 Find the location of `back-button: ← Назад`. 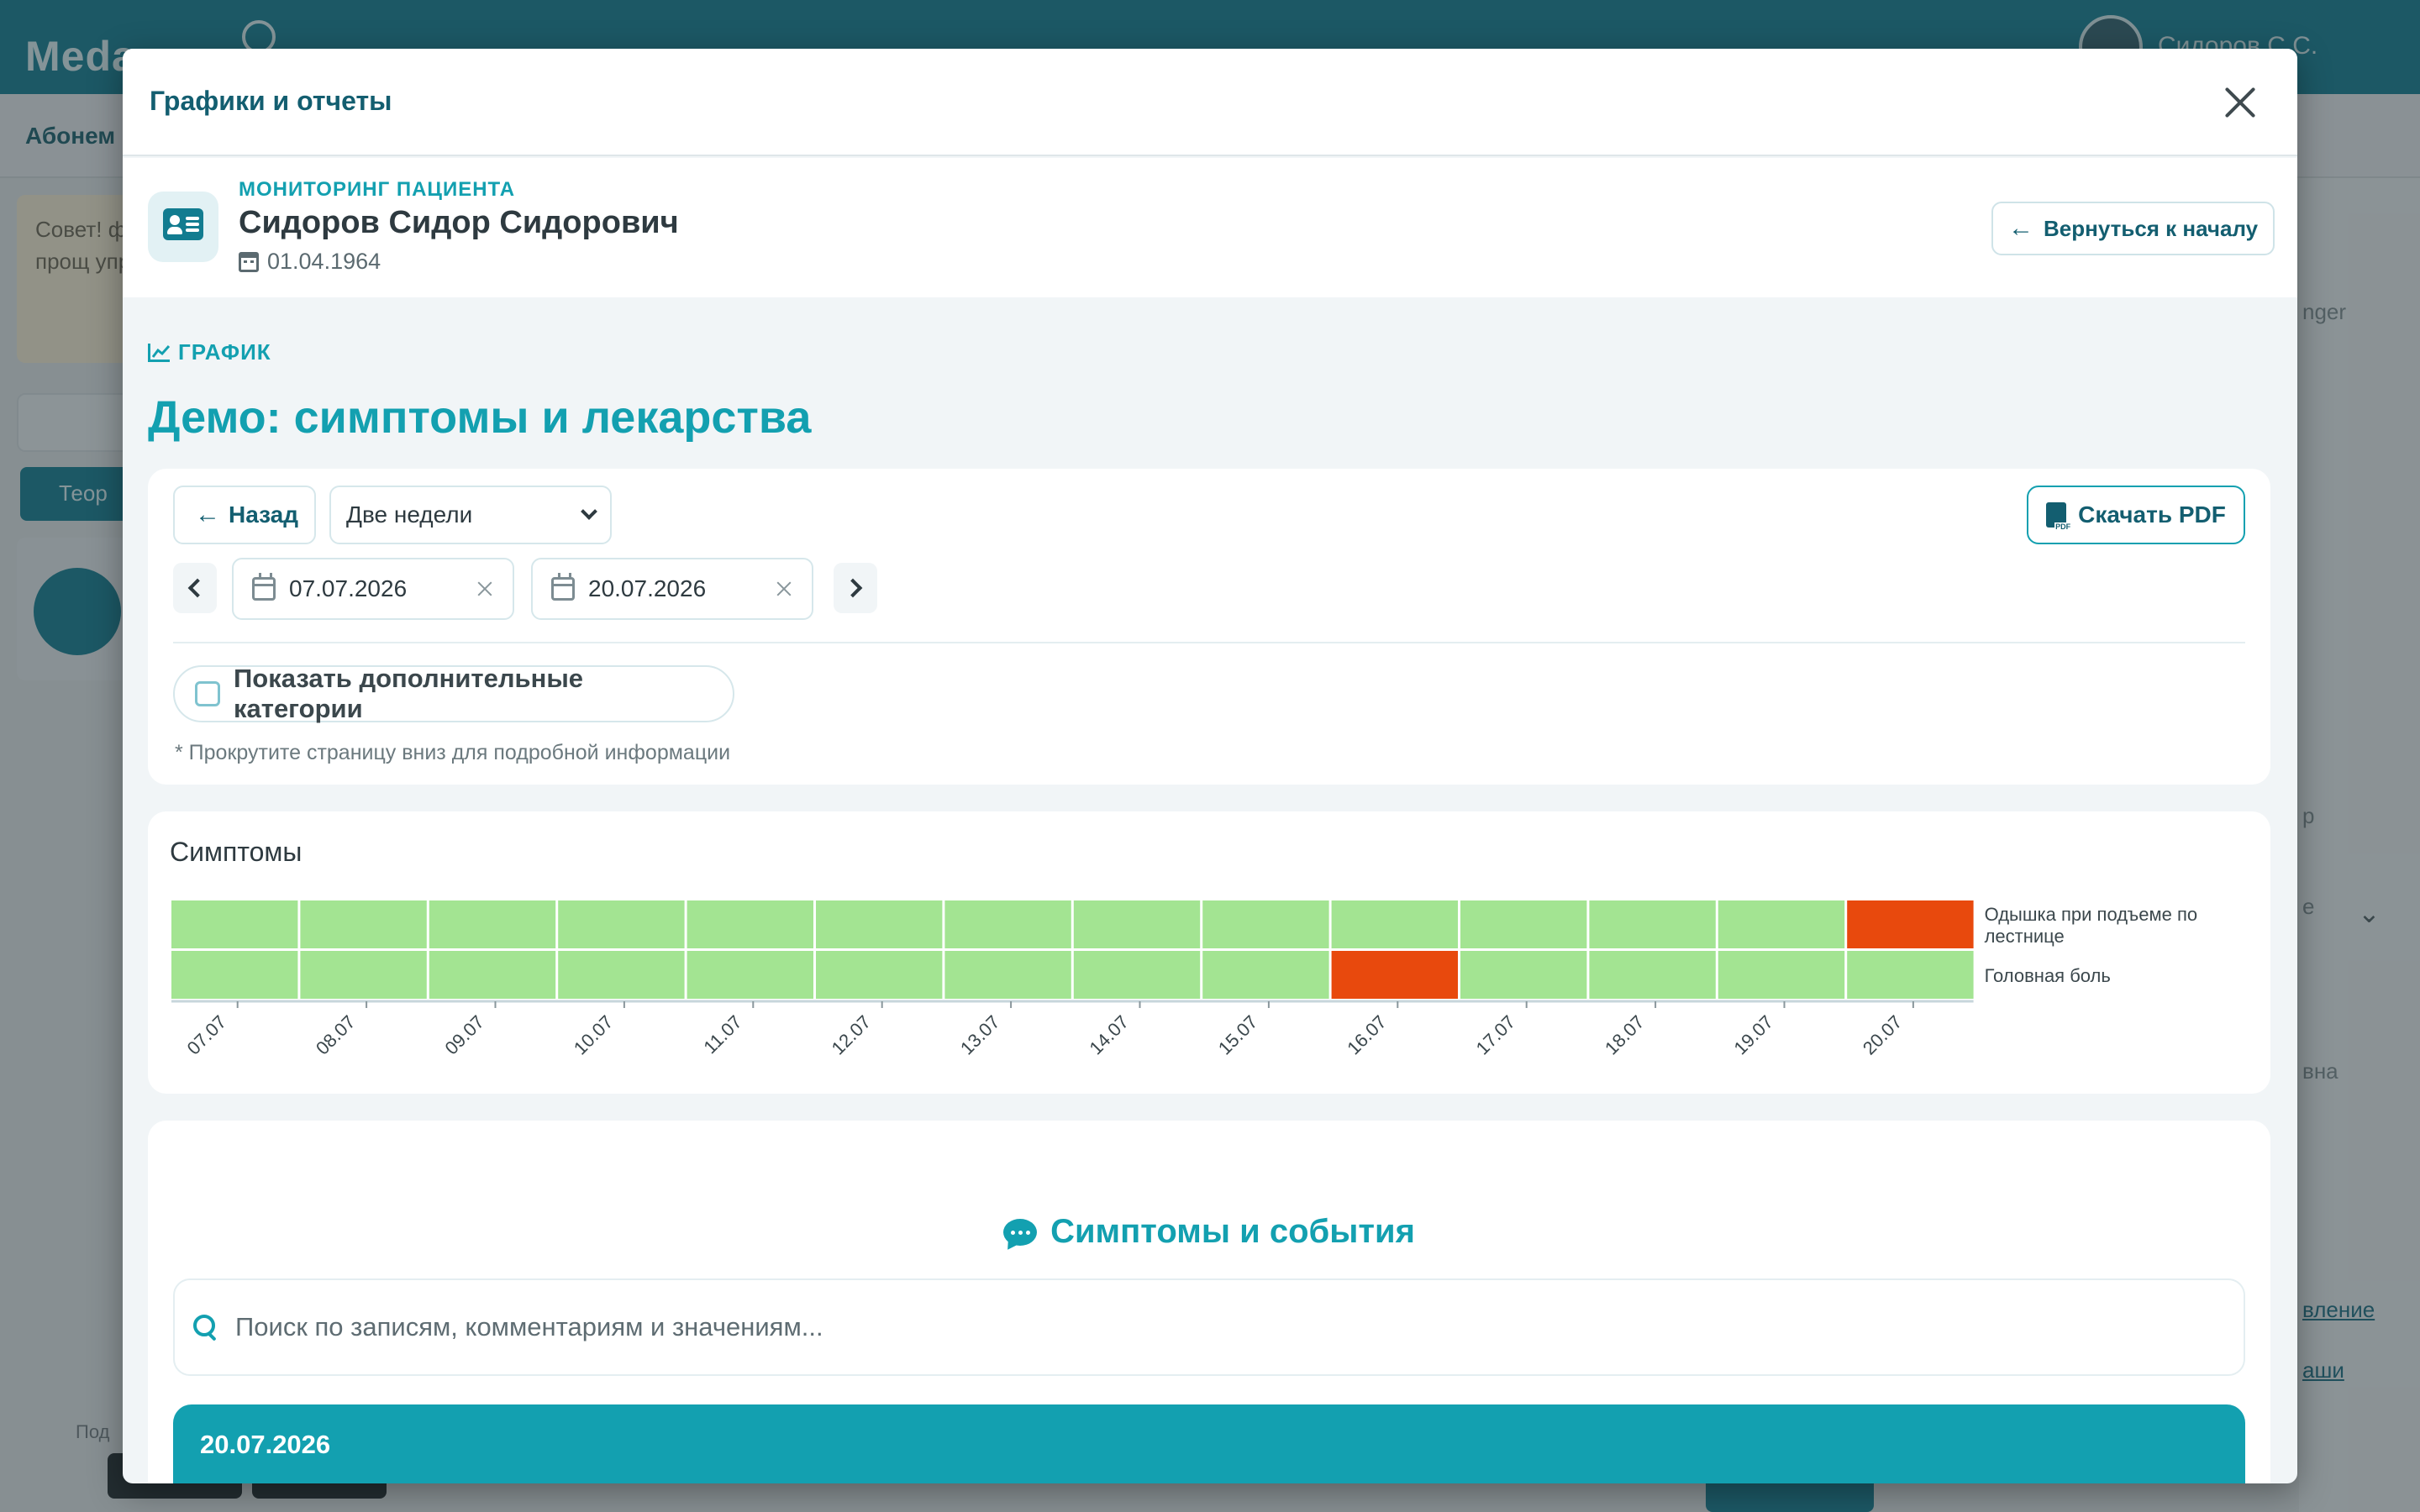

back-button: ← Назад is located at coordinates (244, 515).